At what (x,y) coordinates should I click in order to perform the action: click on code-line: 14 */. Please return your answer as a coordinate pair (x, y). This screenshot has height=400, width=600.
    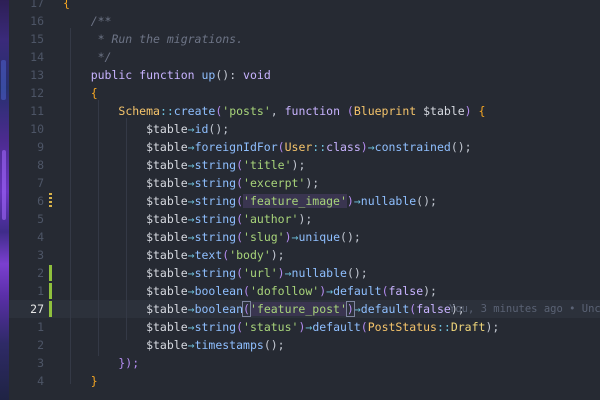
    Looking at the image, I should click on (304, 57).